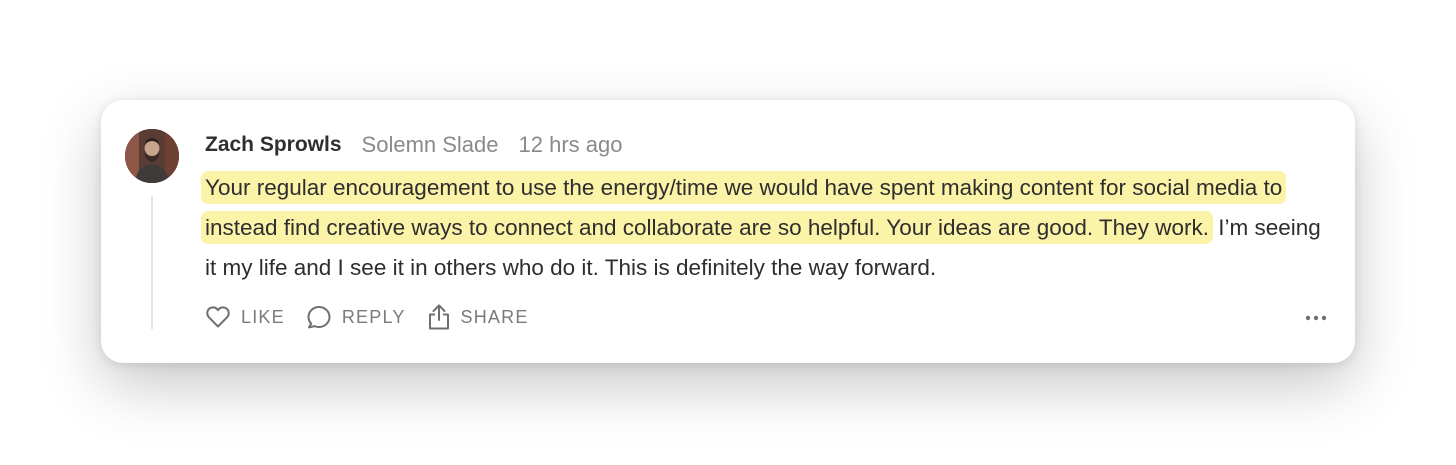  Describe the element at coordinates (430, 145) in the screenshot. I see `publication-name: Solemn Slade` at that location.